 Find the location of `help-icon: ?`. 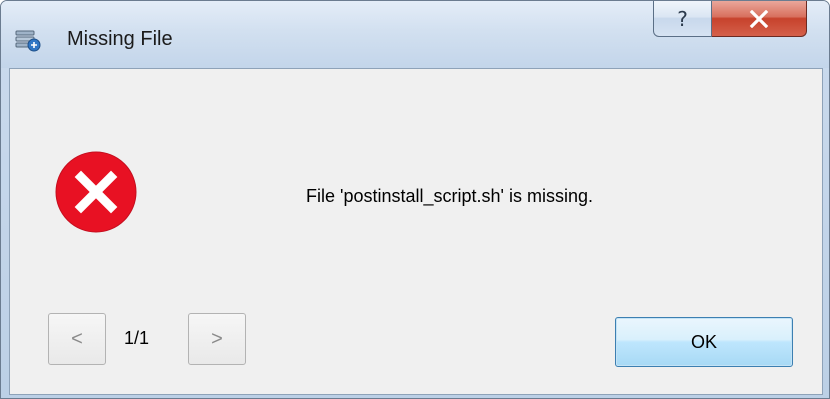

help-icon: ? is located at coordinates (682, 18).